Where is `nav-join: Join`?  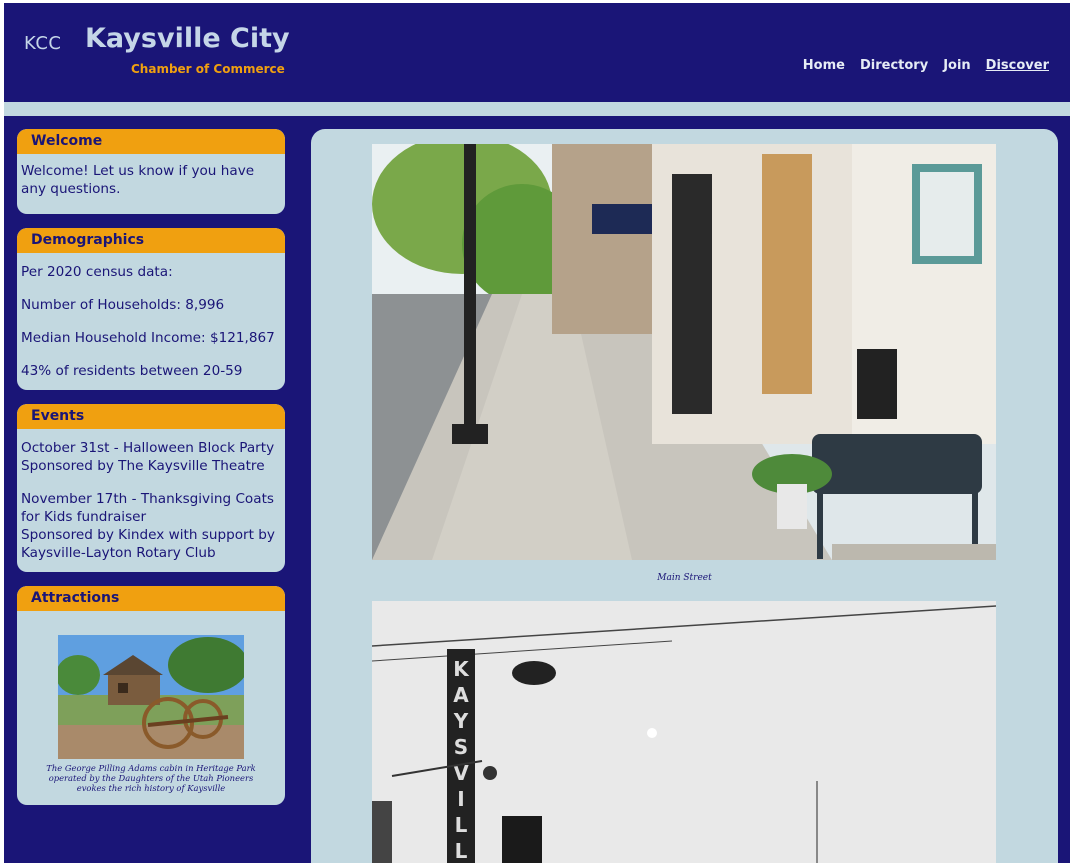 nav-join: Join is located at coordinates (956, 65).